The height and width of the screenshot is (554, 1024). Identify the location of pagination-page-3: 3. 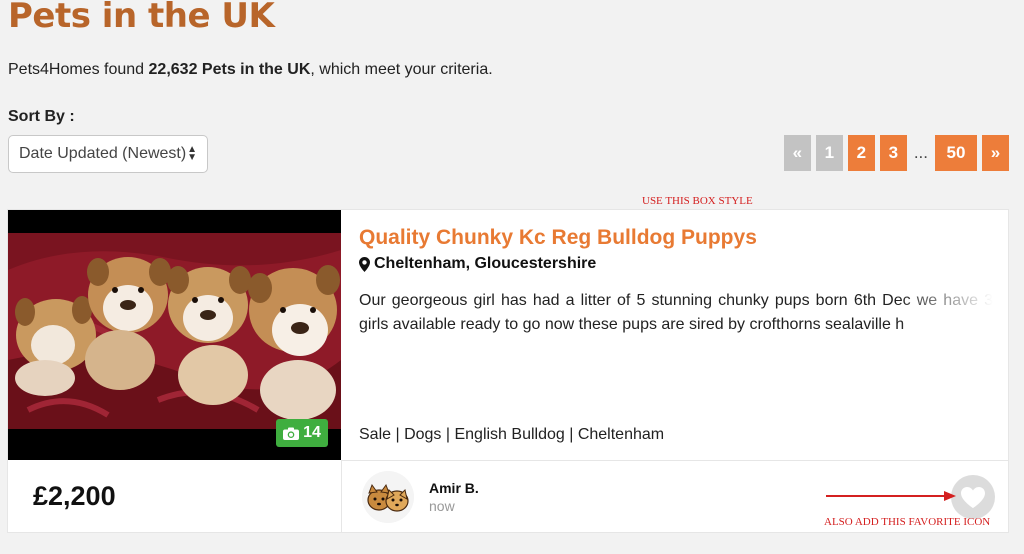
(893, 153).